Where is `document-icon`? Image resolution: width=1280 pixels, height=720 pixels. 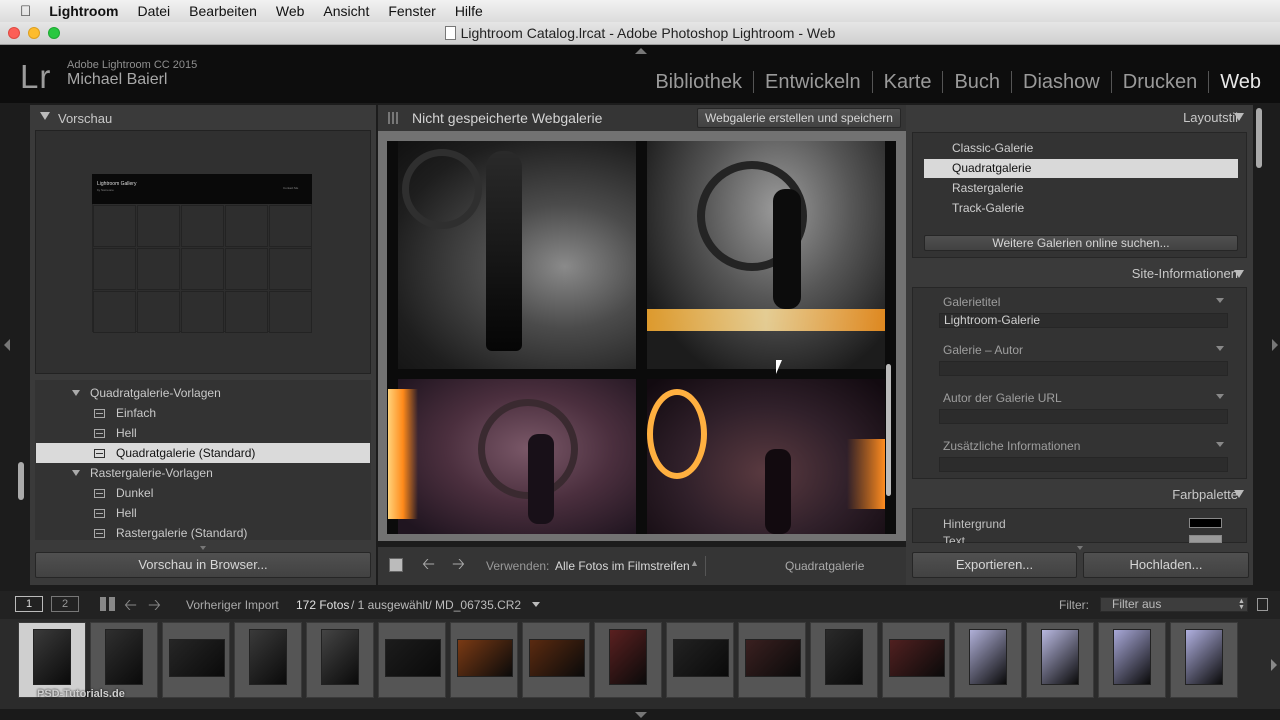 document-icon is located at coordinates (450, 33).